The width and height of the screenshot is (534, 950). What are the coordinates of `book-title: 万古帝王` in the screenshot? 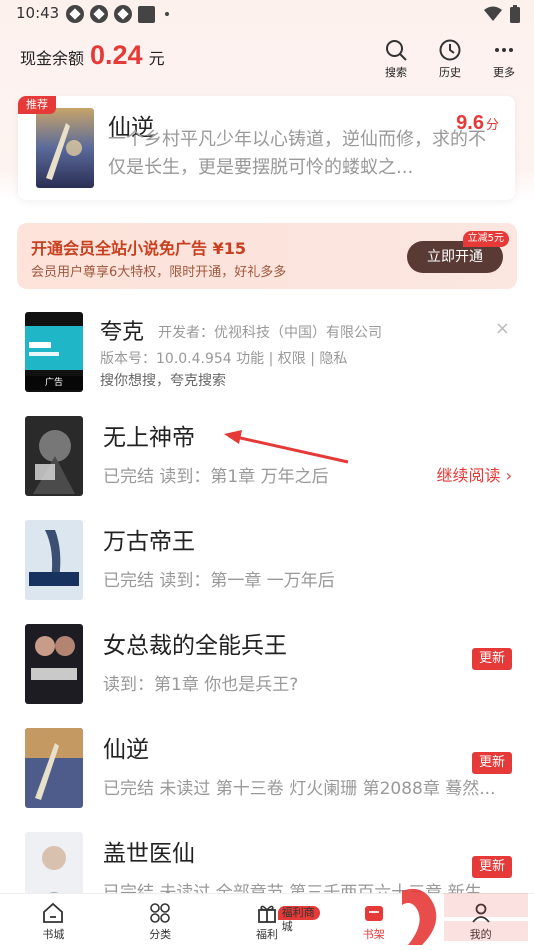 It's located at (149, 542).